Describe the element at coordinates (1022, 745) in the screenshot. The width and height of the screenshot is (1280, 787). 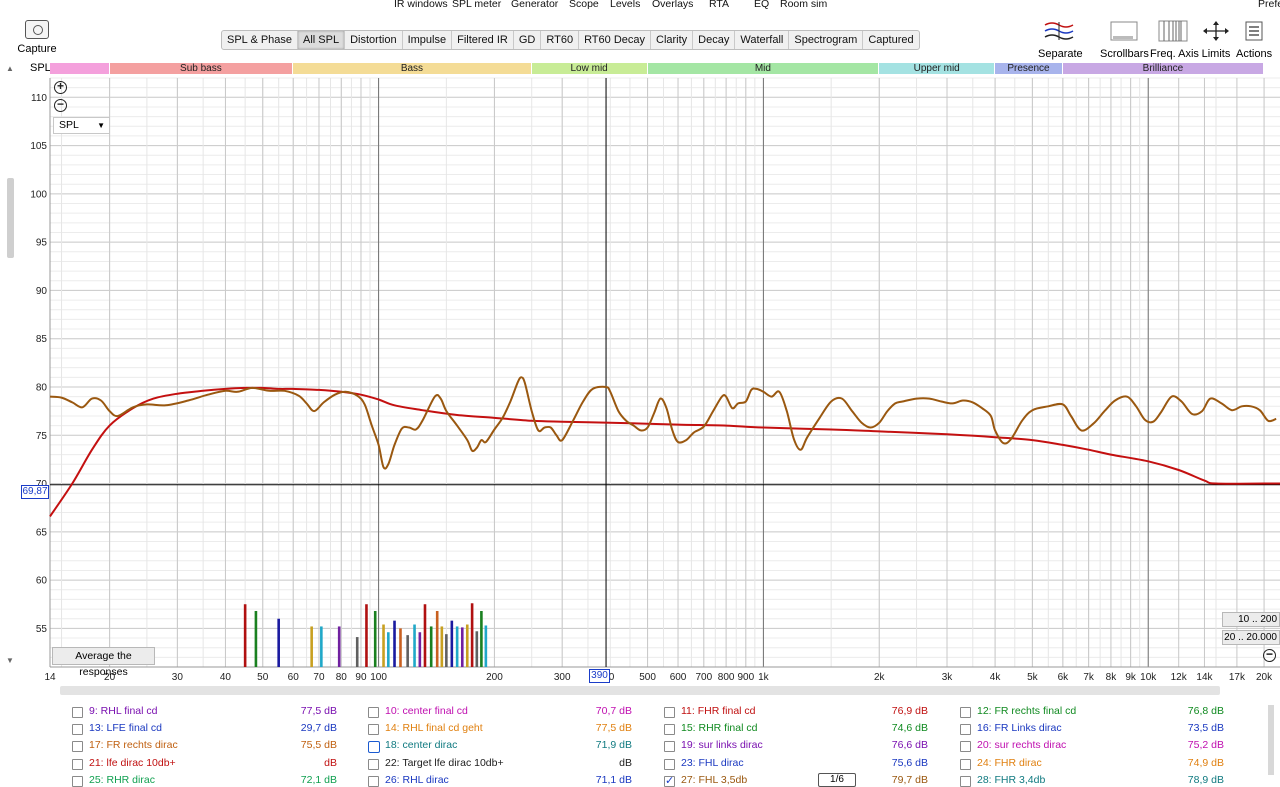
I see `measurement-name: 20: sur rechts dirac` at that location.